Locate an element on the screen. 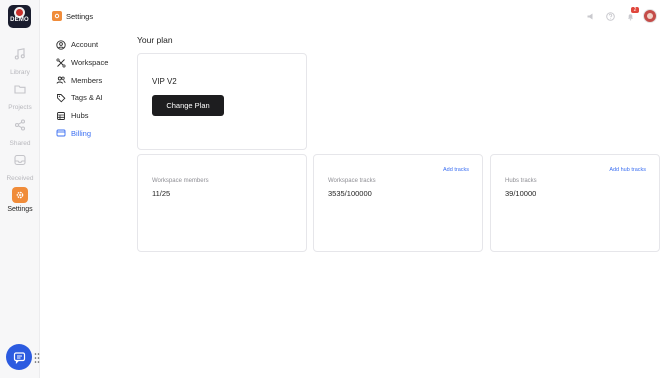  page-header: Settings is located at coordinates (72, 16).